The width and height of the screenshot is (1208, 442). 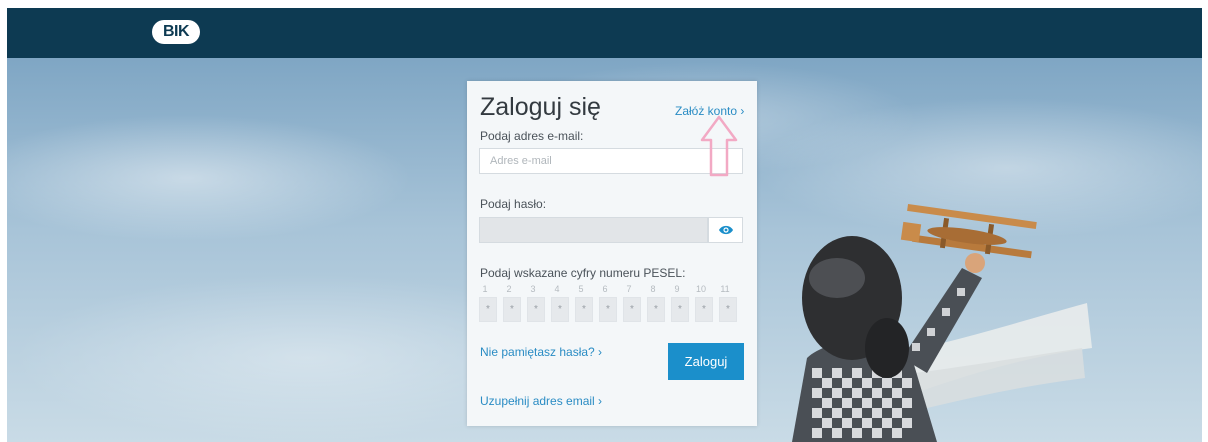 I want to click on forgot-password-link: Nie pamiętasz hasła? ›, so click(x=541, y=352).